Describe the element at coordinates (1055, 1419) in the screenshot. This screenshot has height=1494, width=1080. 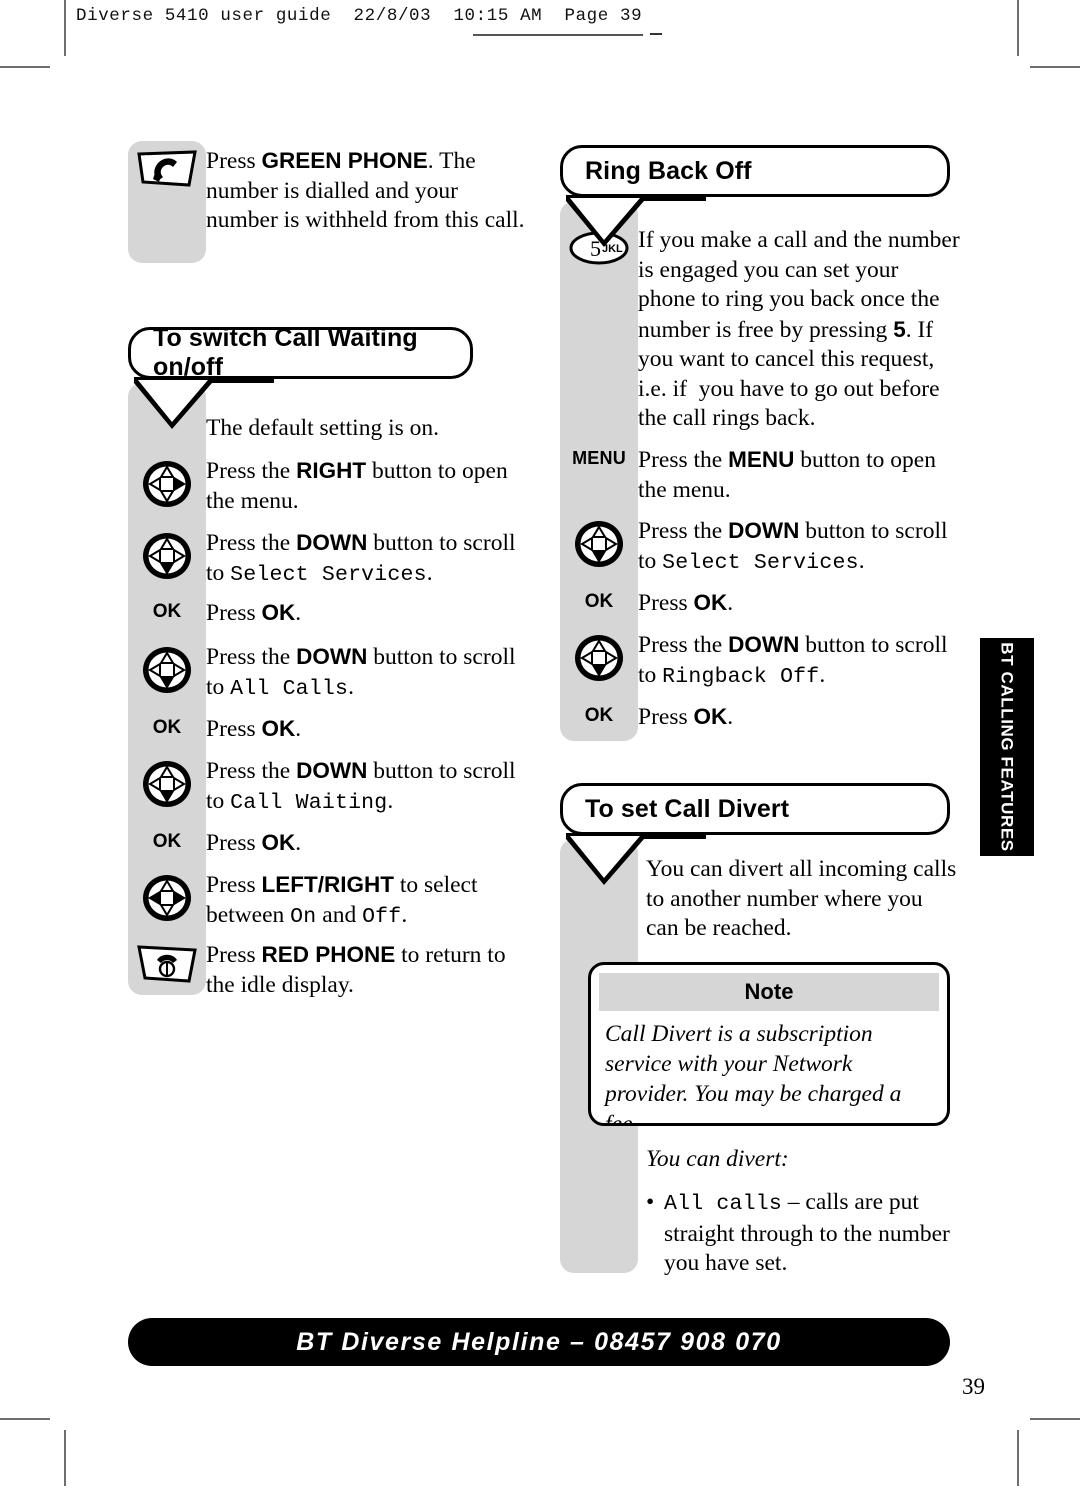
I see `crop-mark-bottom-right-horizontal` at that location.